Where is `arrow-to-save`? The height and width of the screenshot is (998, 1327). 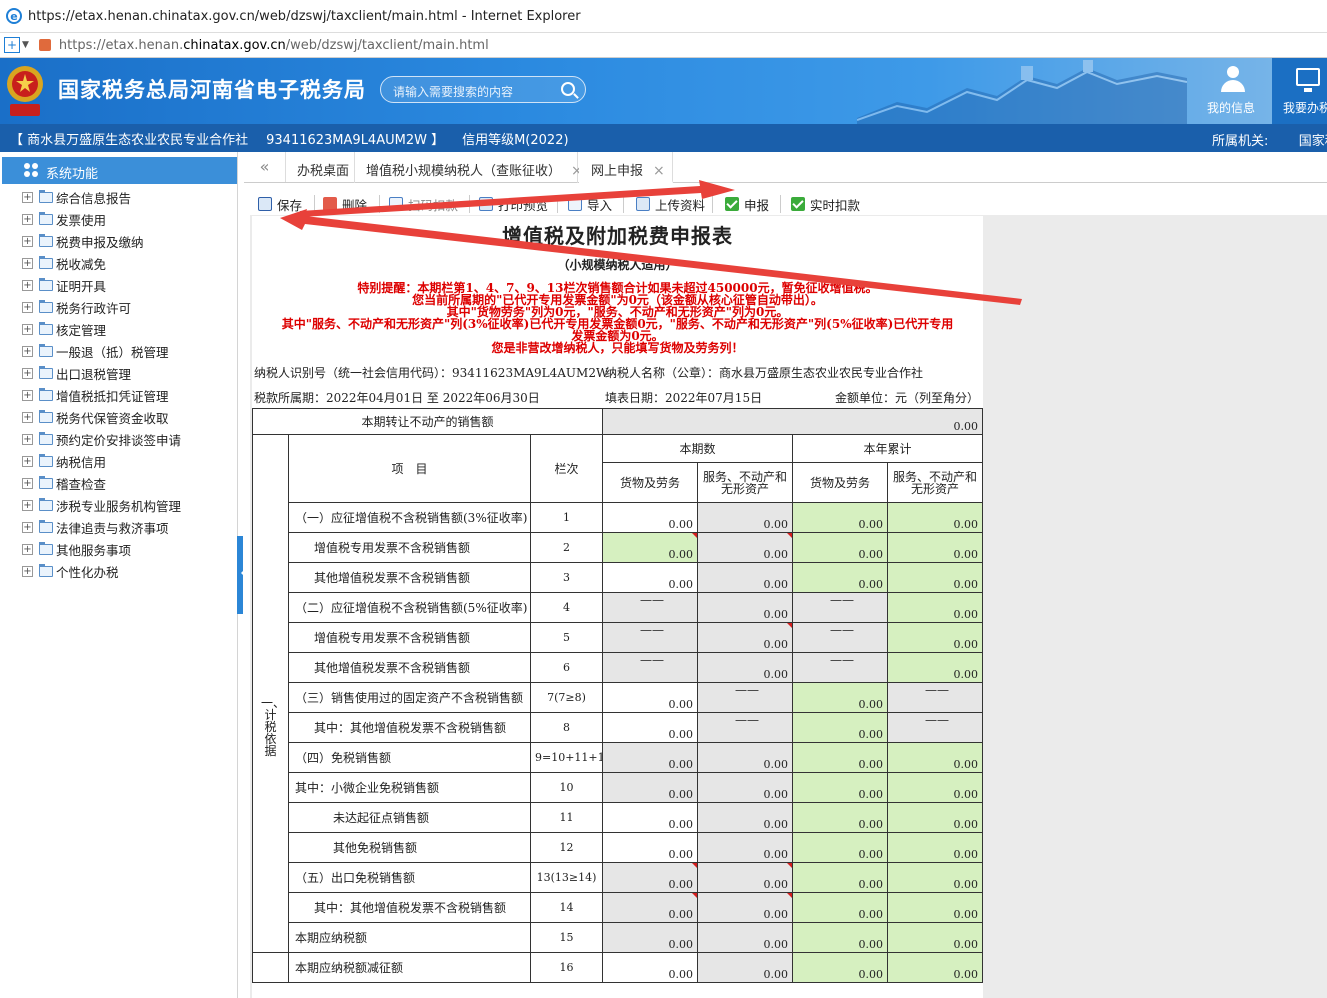 arrow-to-save is located at coordinates (651, 257).